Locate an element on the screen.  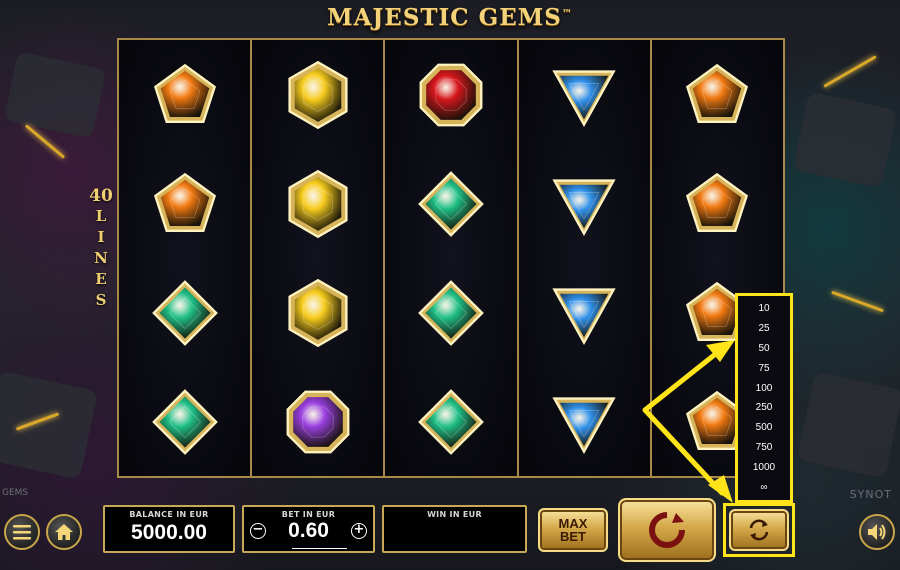
spin-button is located at coordinates (667, 530).